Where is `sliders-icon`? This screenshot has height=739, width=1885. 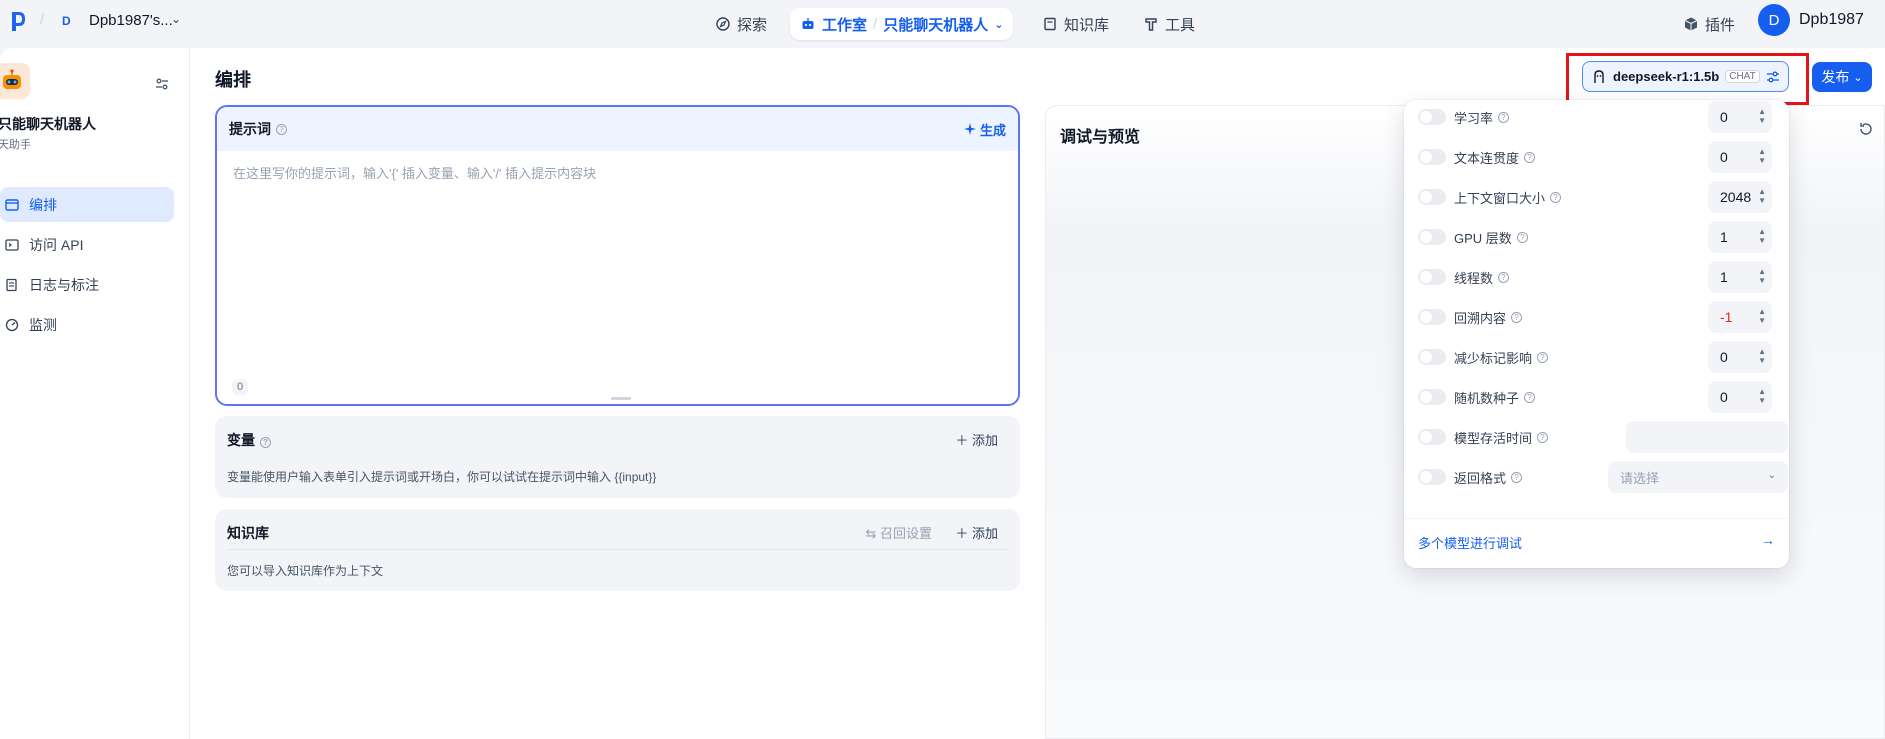
sliders-icon is located at coordinates (162, 84).